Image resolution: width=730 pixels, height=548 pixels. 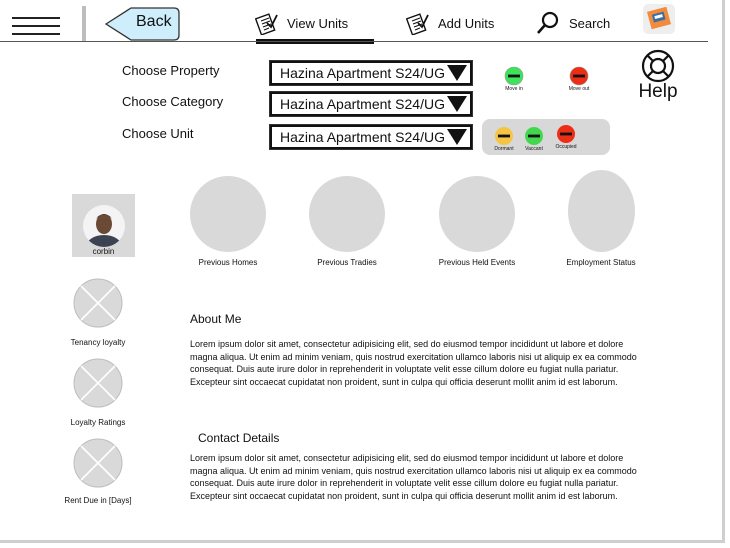 I want to click on property-select-value: Hazina Apartment S24/UG, so click(x=362, y=73).